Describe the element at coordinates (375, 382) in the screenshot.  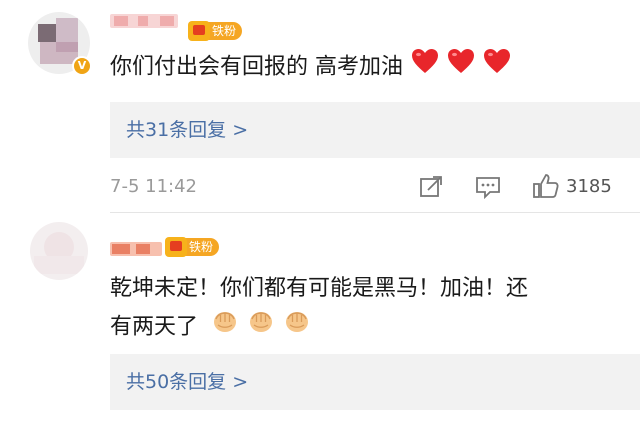
I see `view-replies-link: 共50条回复 >` at that location.